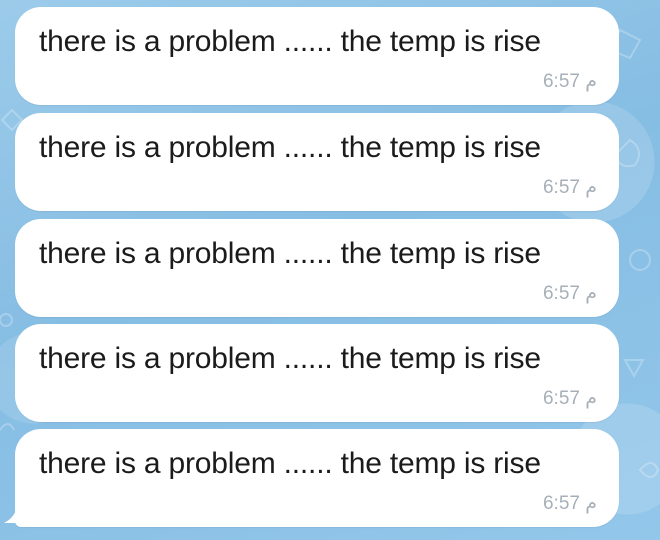 This screenshot has height=540, width=660. I want to click on bubble-tail-icon, so click(15, 513).